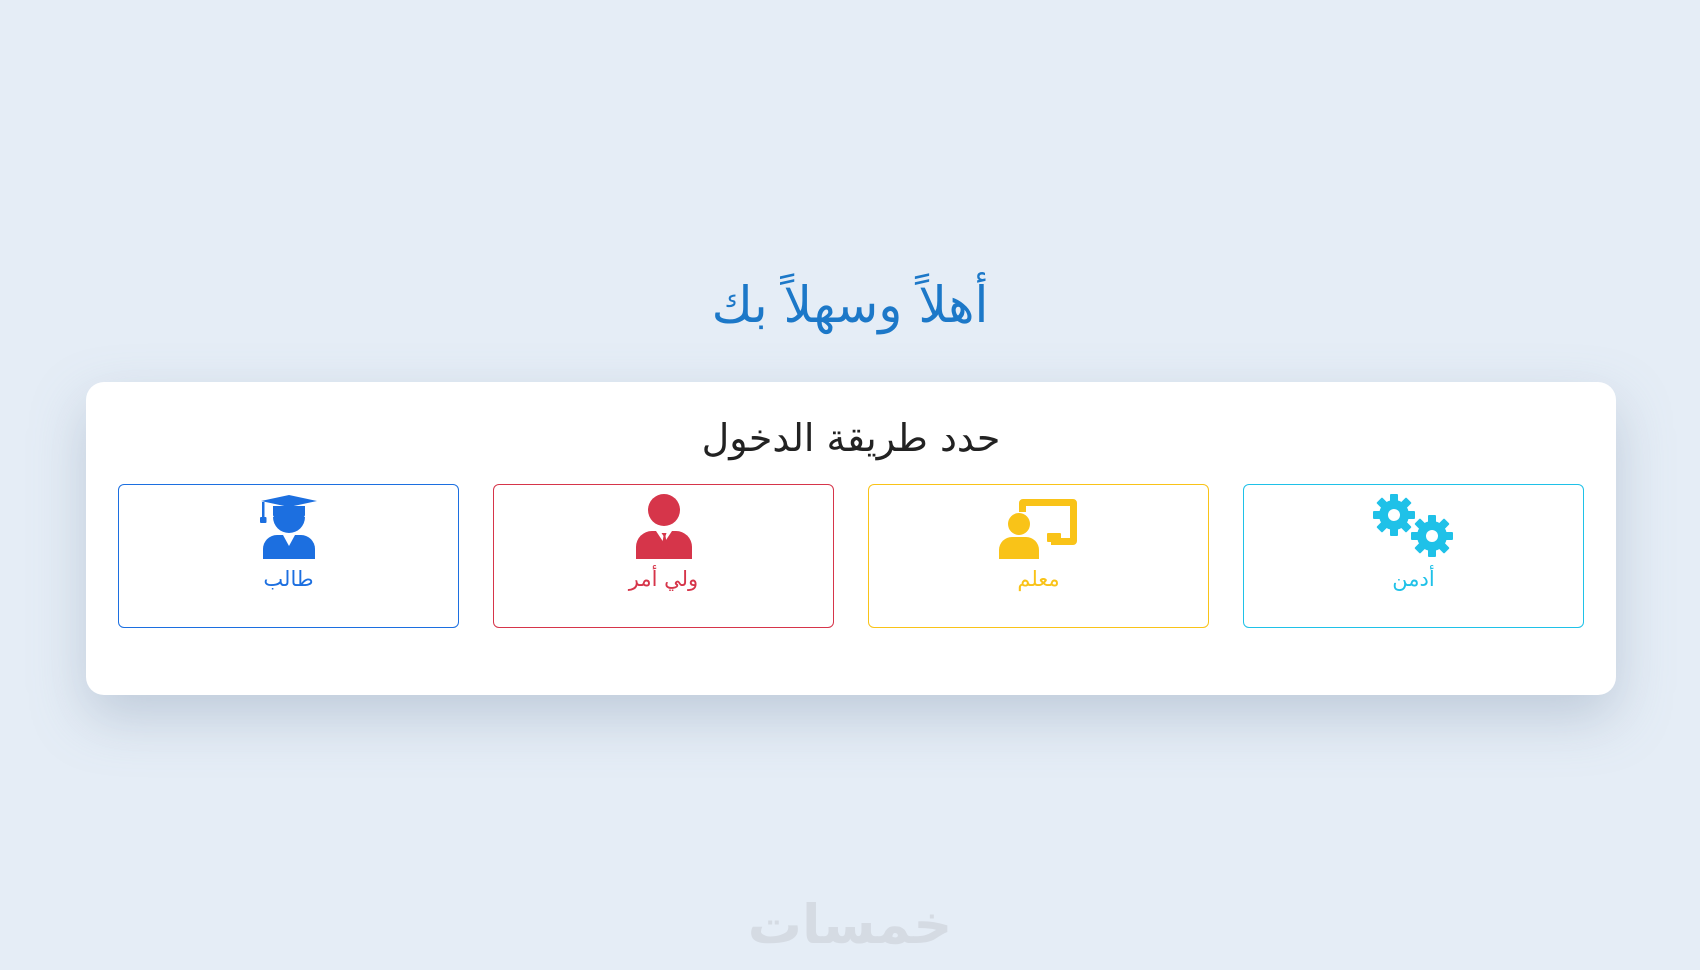 The image size is (1700, 970). I want to click on login-options: أدمن معلم ولي أمر طالب, so click(851, 557).